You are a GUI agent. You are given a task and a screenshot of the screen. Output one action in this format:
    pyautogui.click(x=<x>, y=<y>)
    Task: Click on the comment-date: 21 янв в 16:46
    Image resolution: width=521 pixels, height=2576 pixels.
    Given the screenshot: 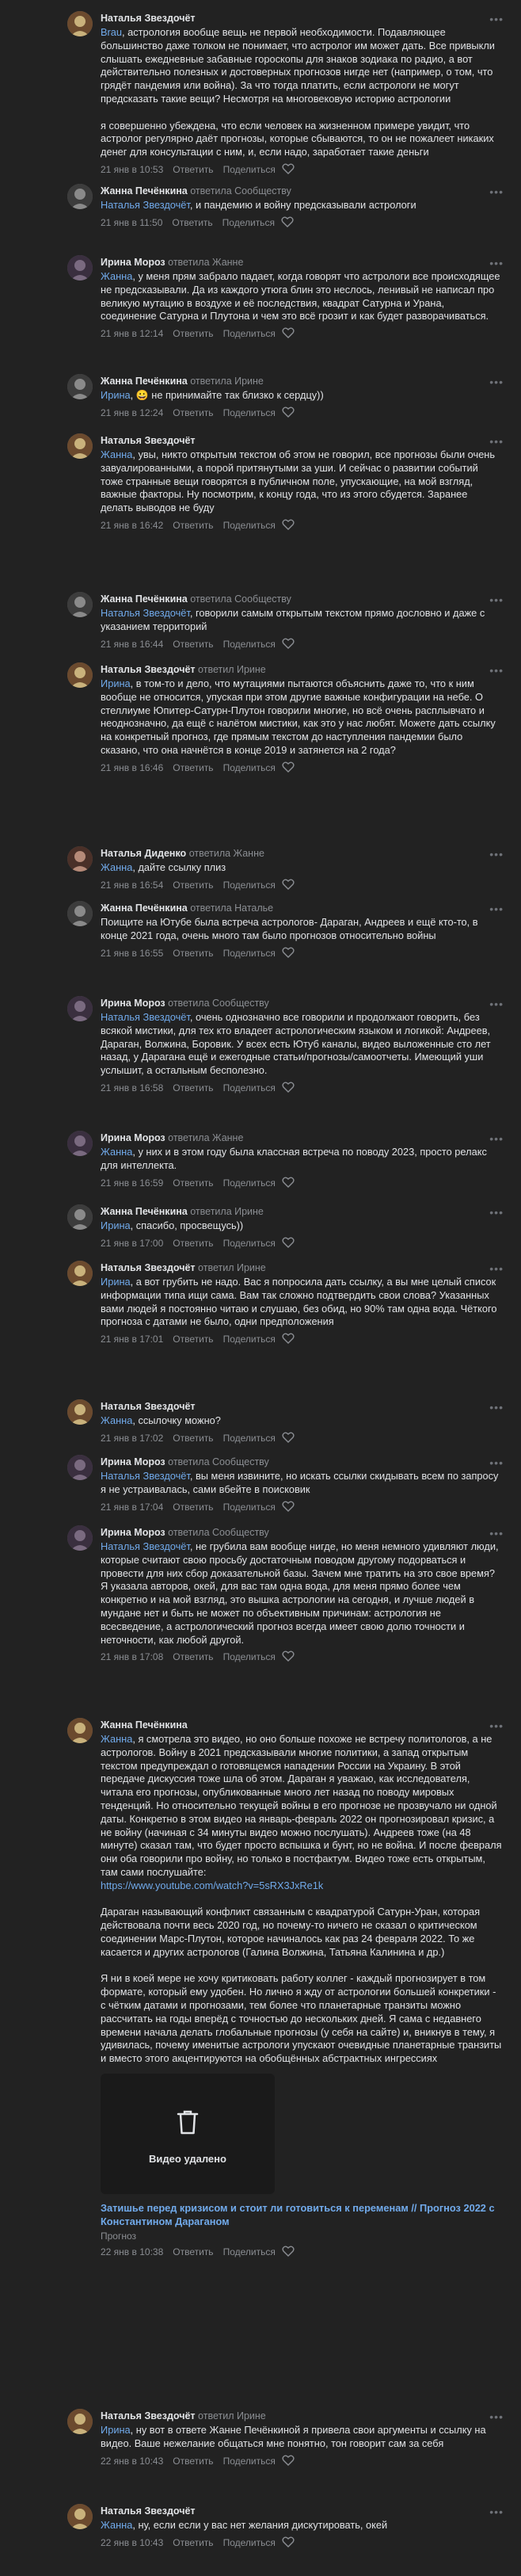 What is the action you would take?
    pyautogui.click(x=132, y=767)
    